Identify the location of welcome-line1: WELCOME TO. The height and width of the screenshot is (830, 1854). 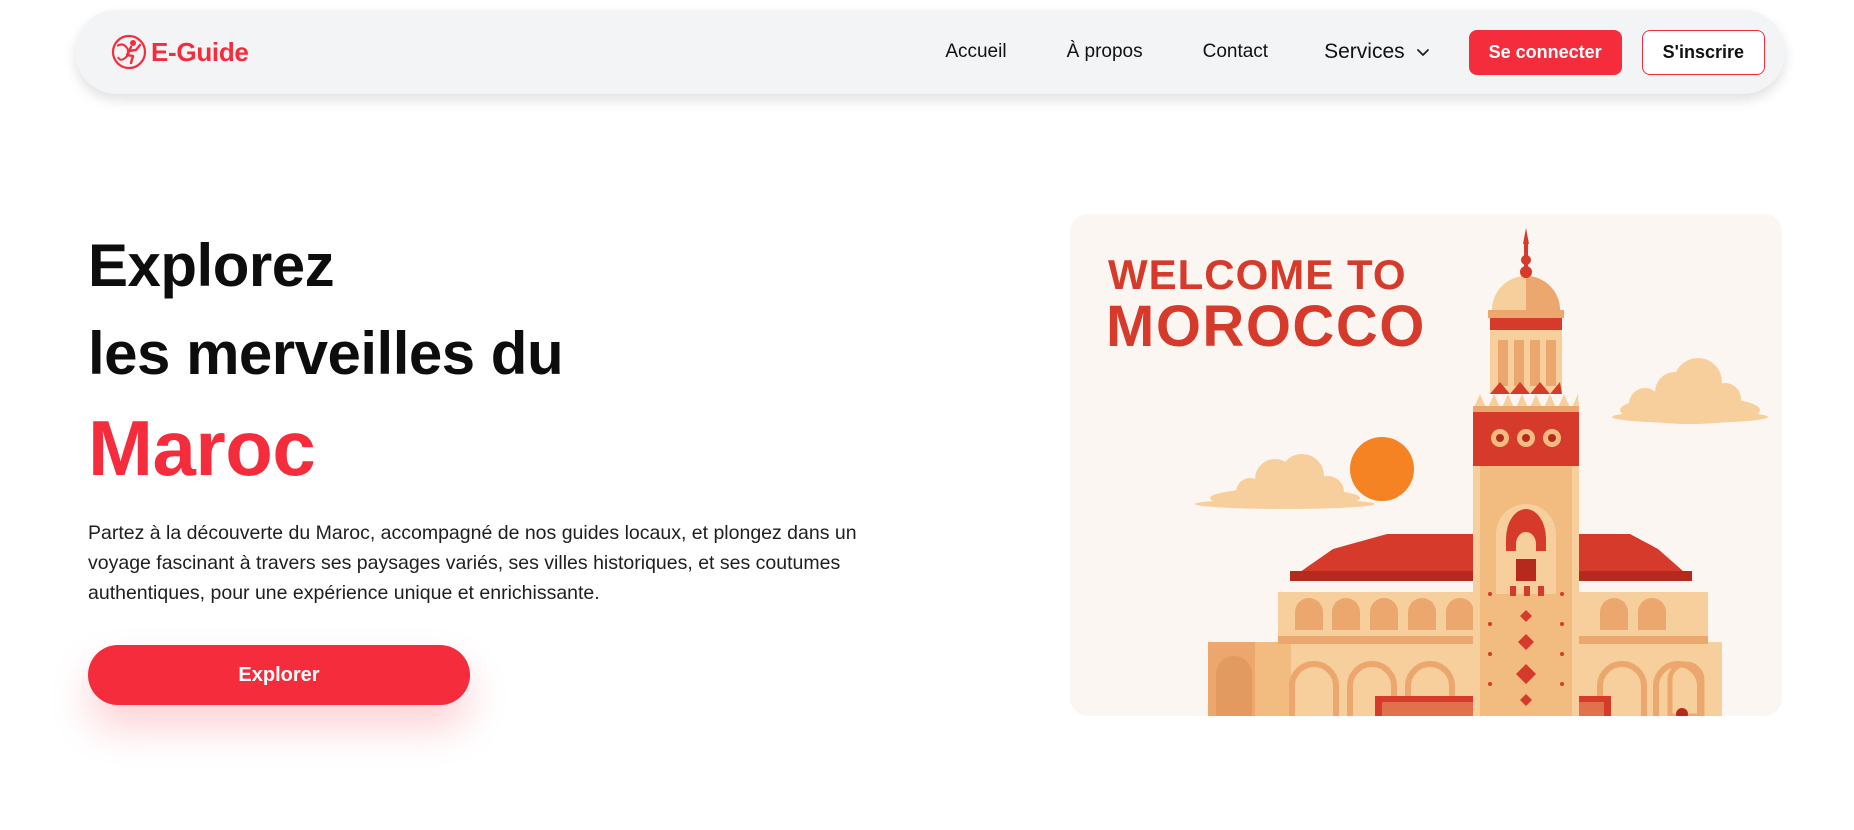
(1257, 274).